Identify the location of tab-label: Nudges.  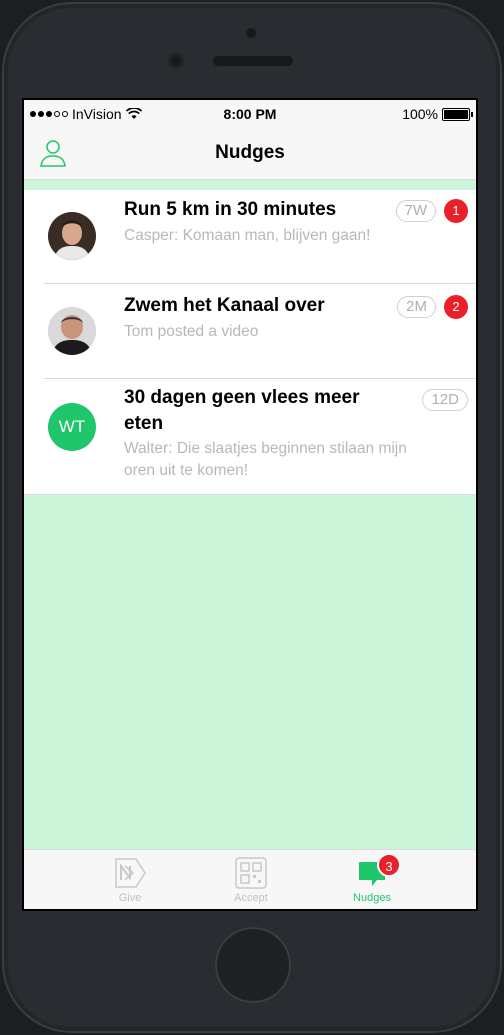
(372, 898).